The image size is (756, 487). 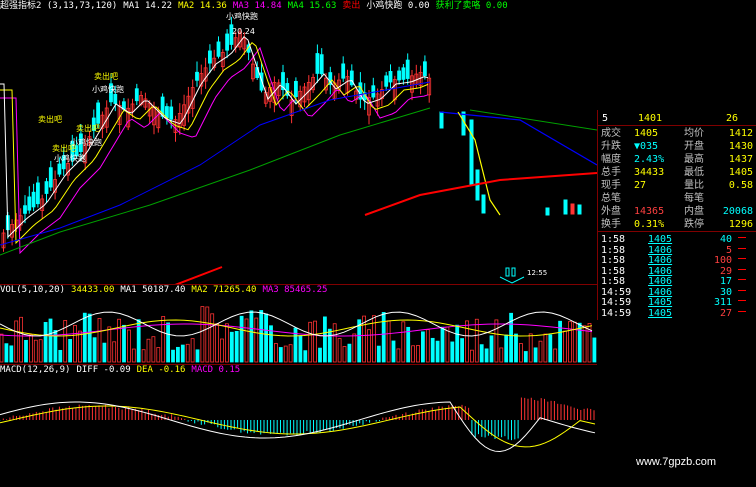 I want to click on quote-label: 外盘, so click(x=611, y=211).